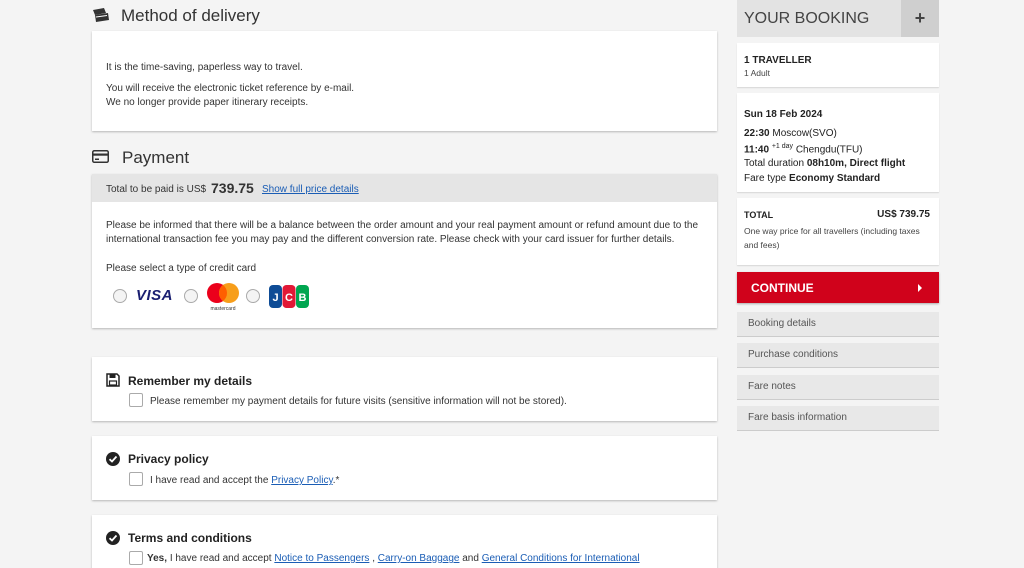 The image size is (1024, 568). Describe the element at coordinates (302, 480) in the screenshot. I see `privacy-policy-link: Privacy Policy` at that location.